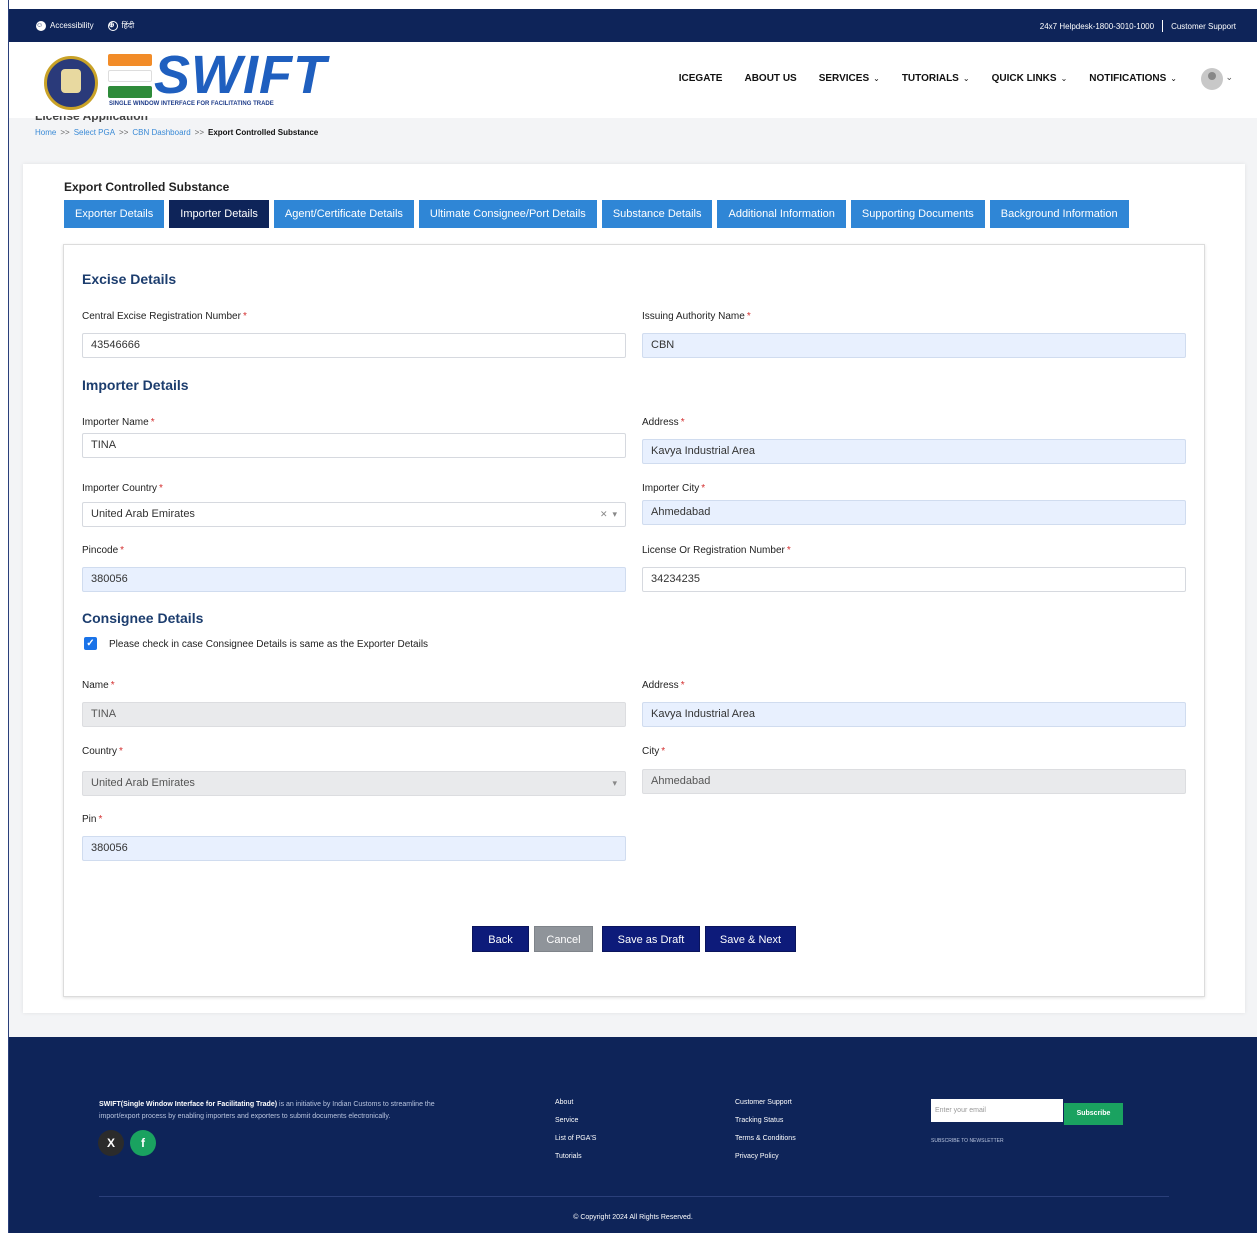 The width and height of the screenshot is (1257, 1233). What do you see at coordinates (914, 512) in the screenshot?
I see `importer-city-input: Ahmedabad` at bounding box center [914, 512].